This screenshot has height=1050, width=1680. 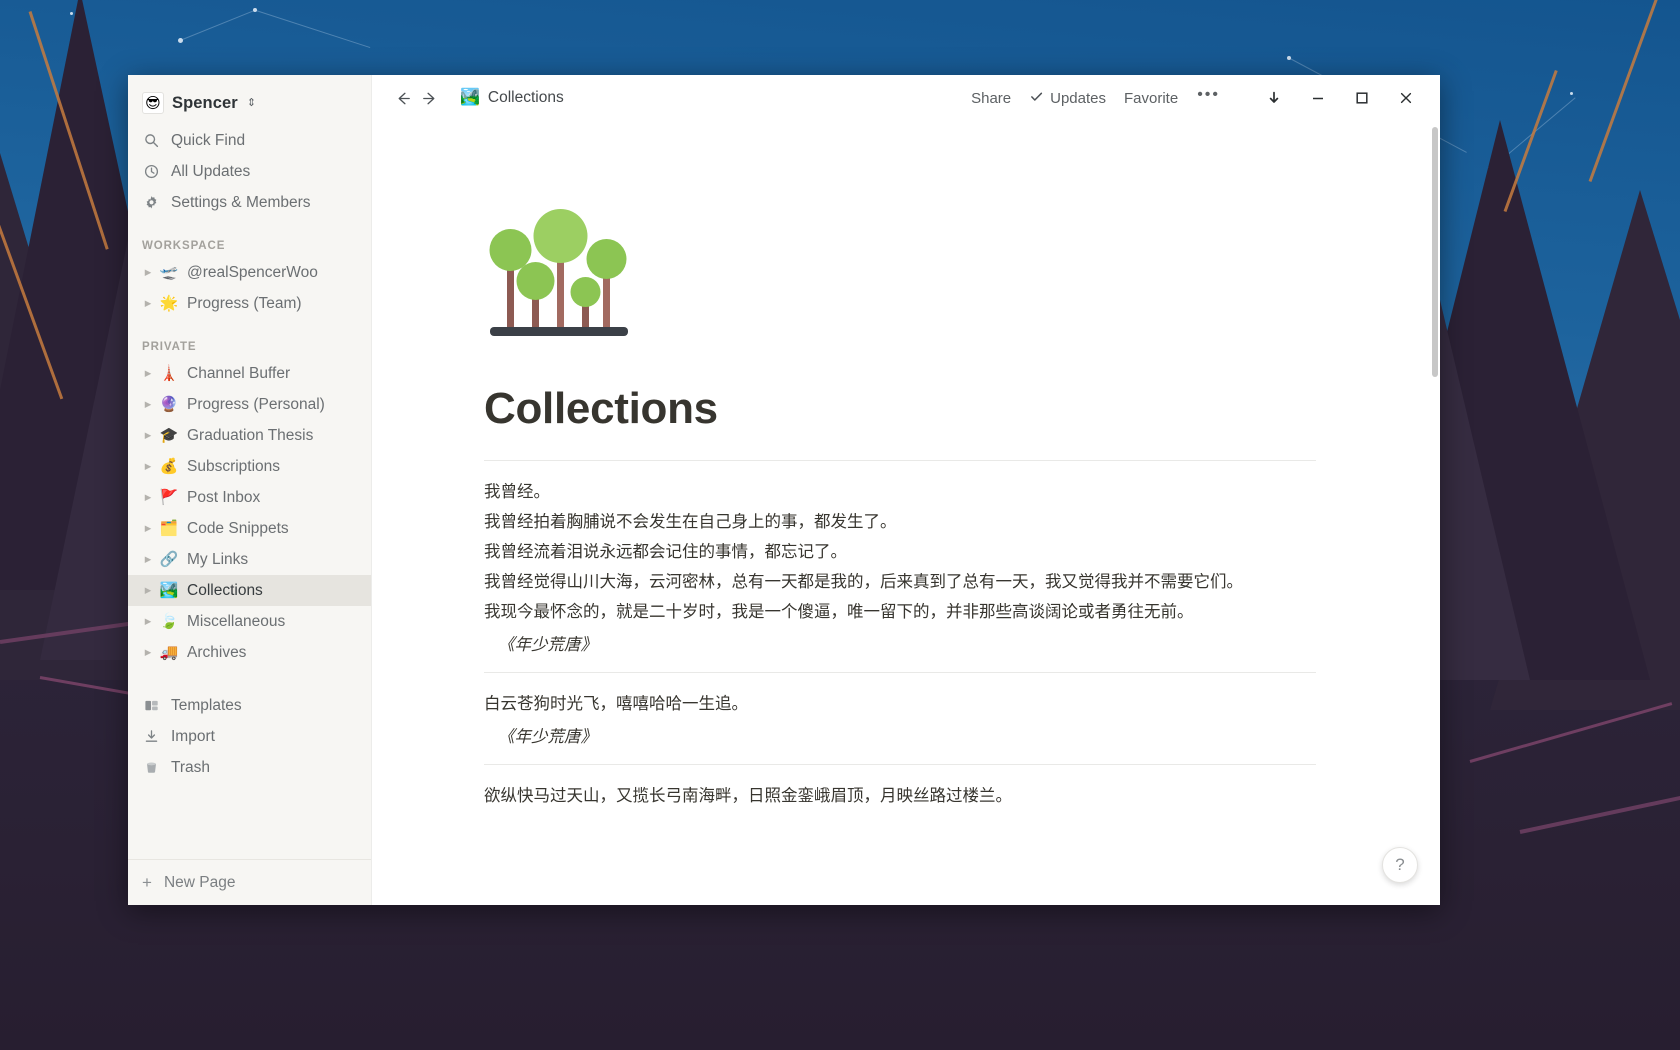 What do you see at coordinates (208, 140) in the screenshot?
I see `sidebar-item-label: Quick Find` at bounding box center [208, 140].